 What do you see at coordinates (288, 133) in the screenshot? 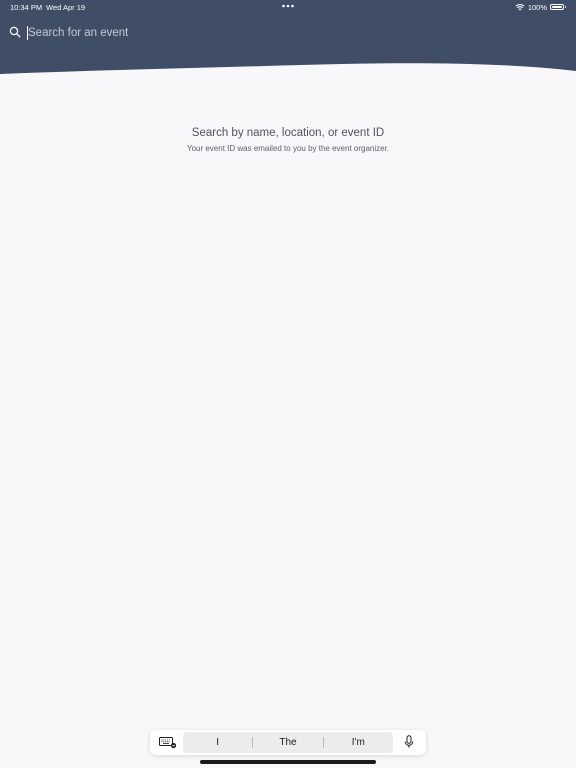
I see `empty-state-title: Search by name, location, or event ID` at bounding box center [288, 133].